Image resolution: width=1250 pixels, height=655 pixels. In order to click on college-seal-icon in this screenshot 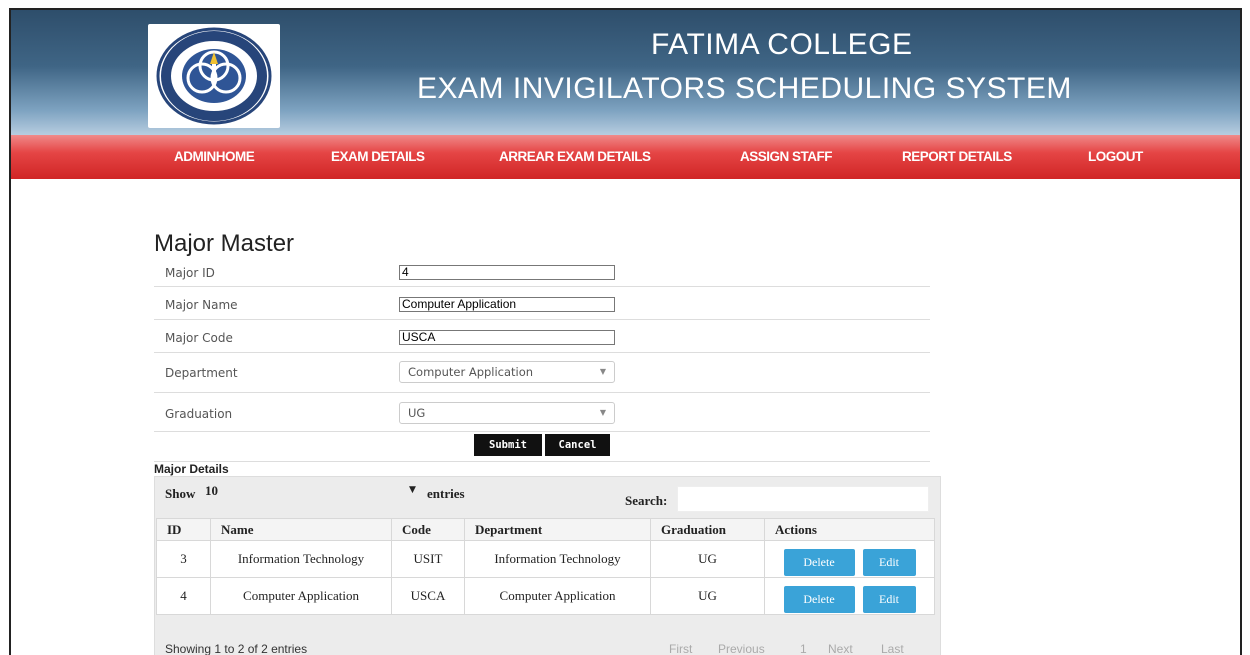, I will do `click(214, 76)`.